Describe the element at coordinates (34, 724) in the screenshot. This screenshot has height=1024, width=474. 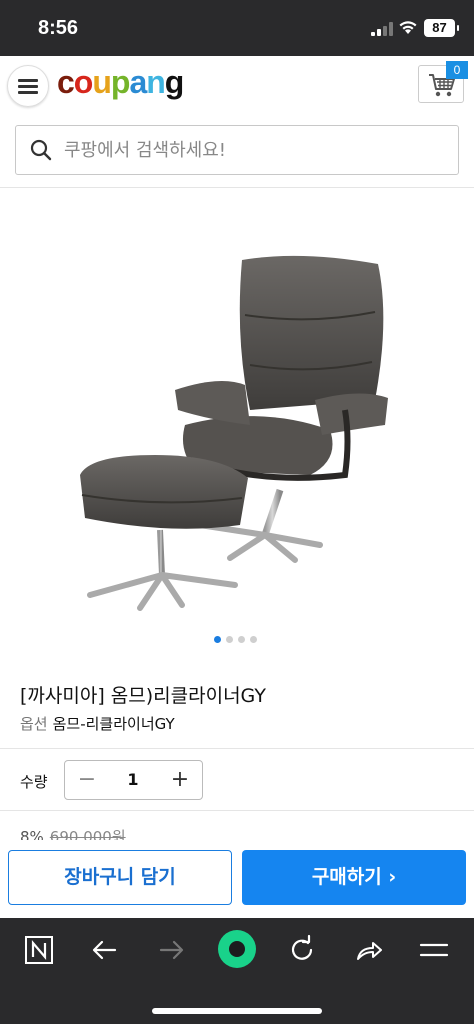
I see `option-label: 옵션` at that location.